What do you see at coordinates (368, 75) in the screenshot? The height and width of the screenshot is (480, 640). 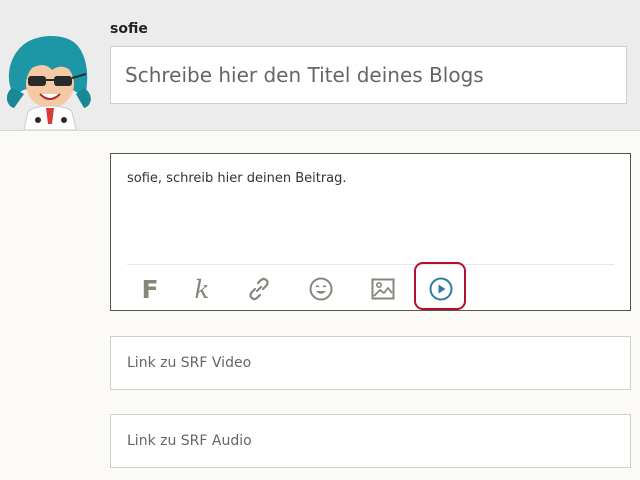 I see `blog-title-input` at bounding box center [368, 75].